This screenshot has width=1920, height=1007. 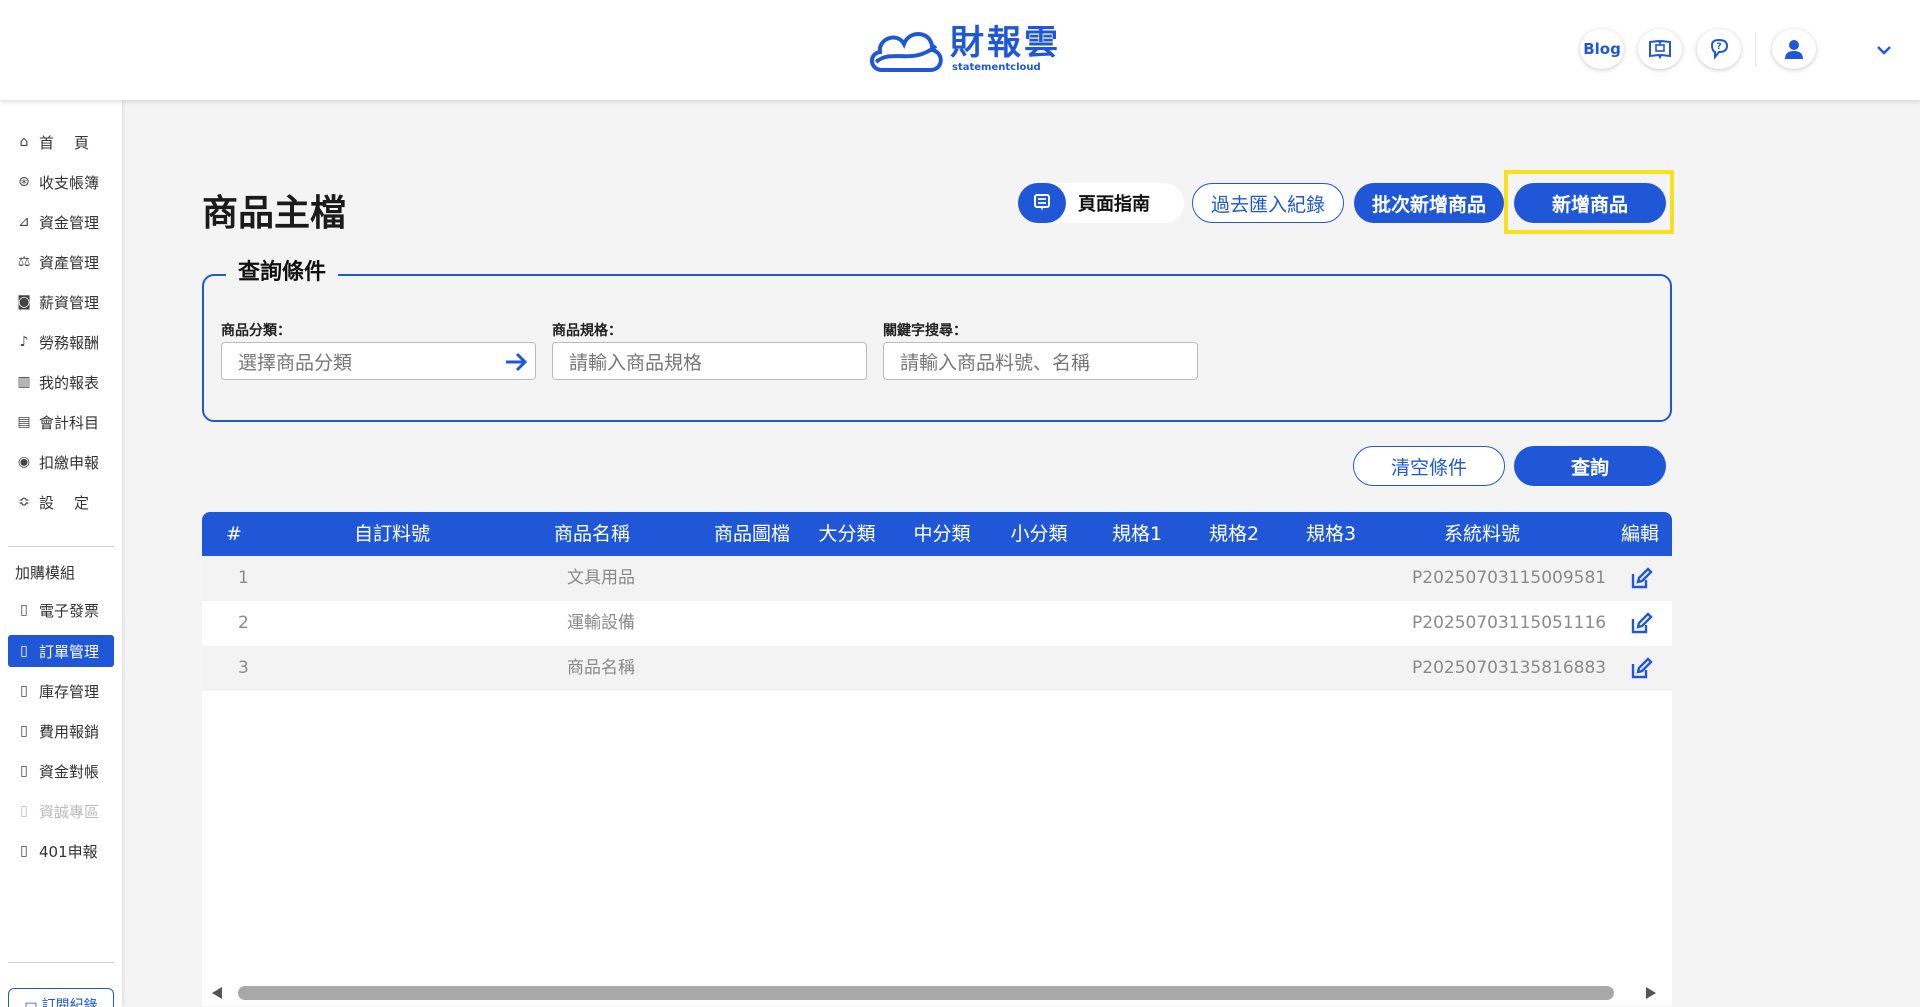 I want to click on clear-conditions-button: 清空條件, so click(x=1429, y=466).